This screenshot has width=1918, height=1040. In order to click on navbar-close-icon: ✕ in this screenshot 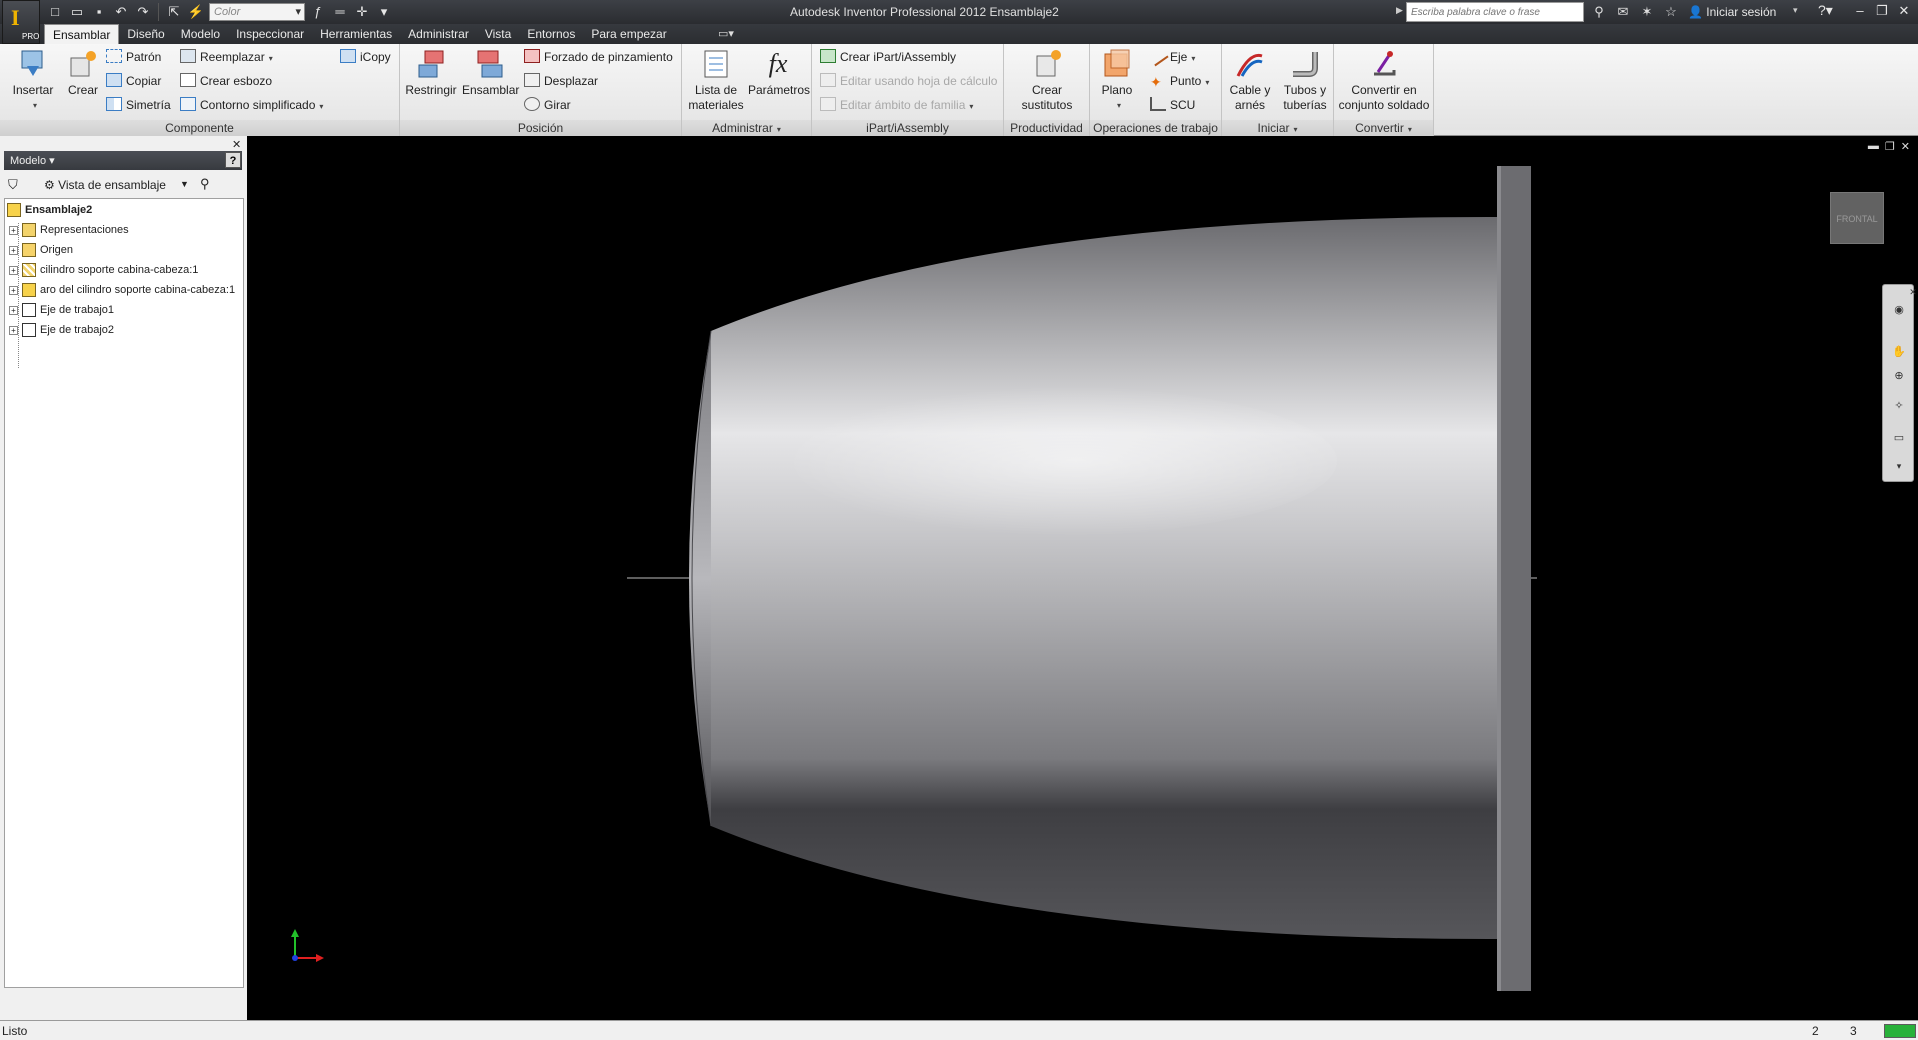, I will do `click(1911, 295)`.